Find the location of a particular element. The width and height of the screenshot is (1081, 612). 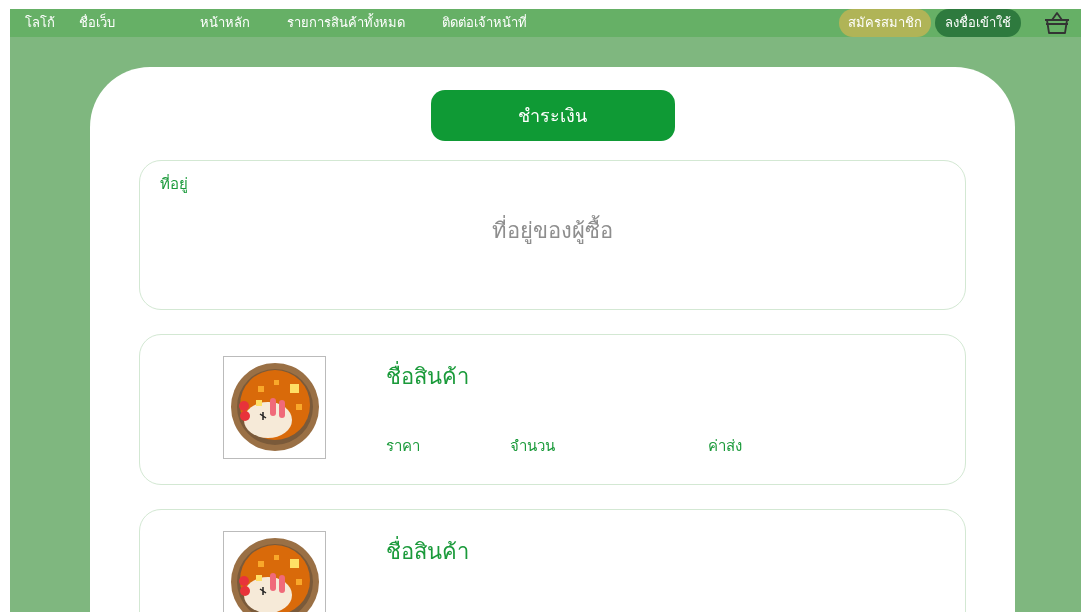

basket-icon is located at coordinates (1057, 22).